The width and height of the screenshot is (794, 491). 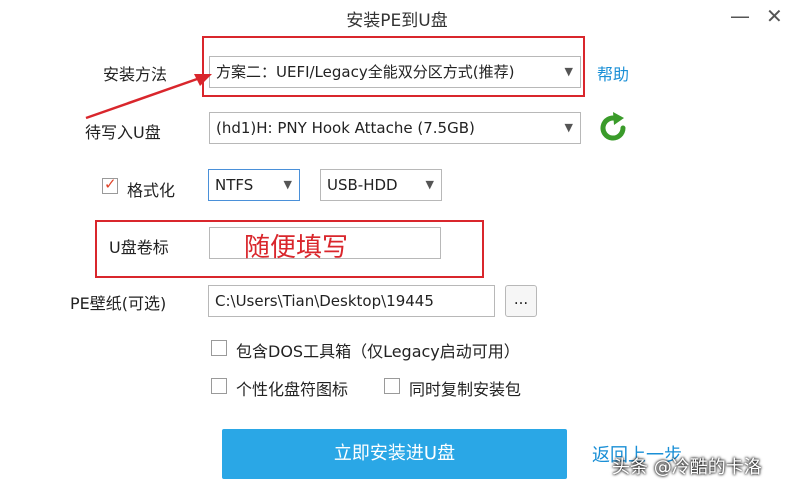 What do you see at coordinates (774, 16) in the screenshot?
I see `close-button: ✕` at bounding box center [774, 16].